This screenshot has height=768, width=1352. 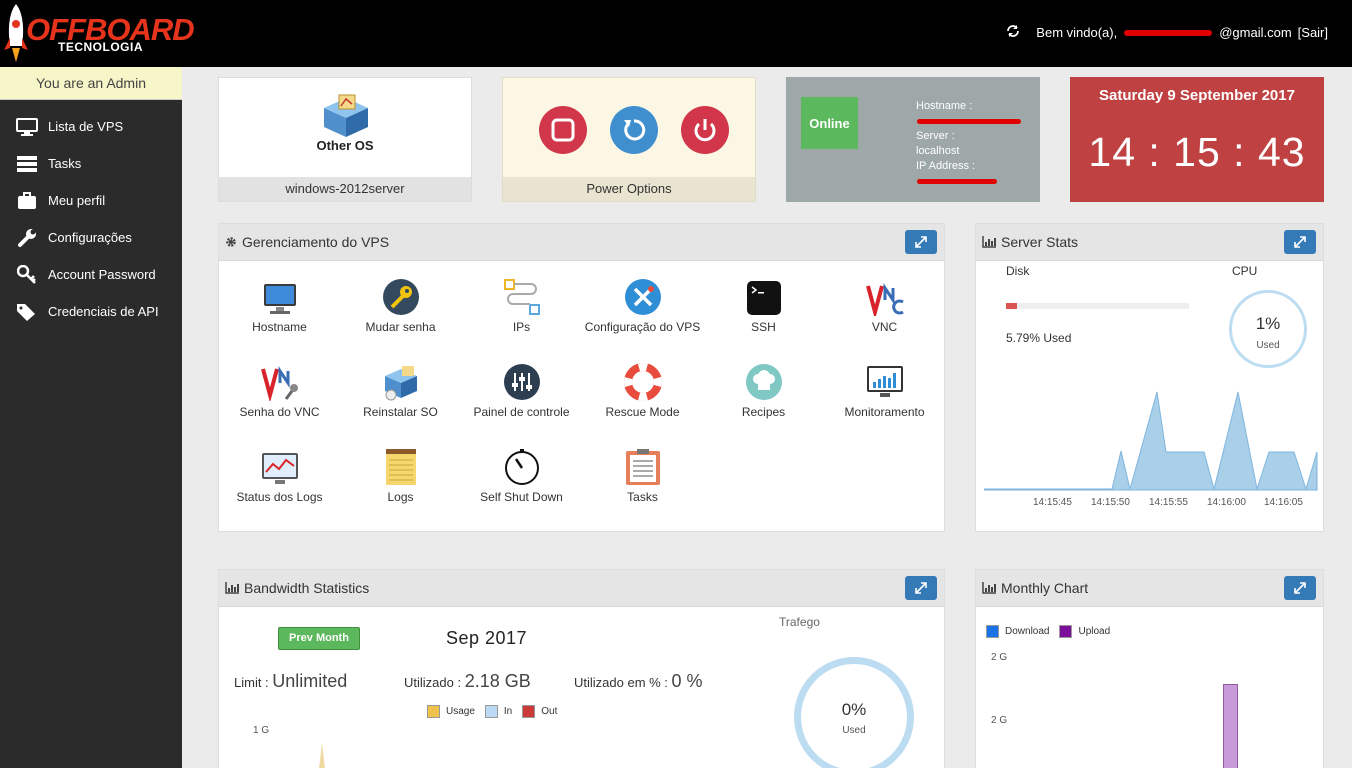 What do you see at coordinates (279, 299) in the screenshot?
I see `monitor-icon` at bounding box center [279, 299].